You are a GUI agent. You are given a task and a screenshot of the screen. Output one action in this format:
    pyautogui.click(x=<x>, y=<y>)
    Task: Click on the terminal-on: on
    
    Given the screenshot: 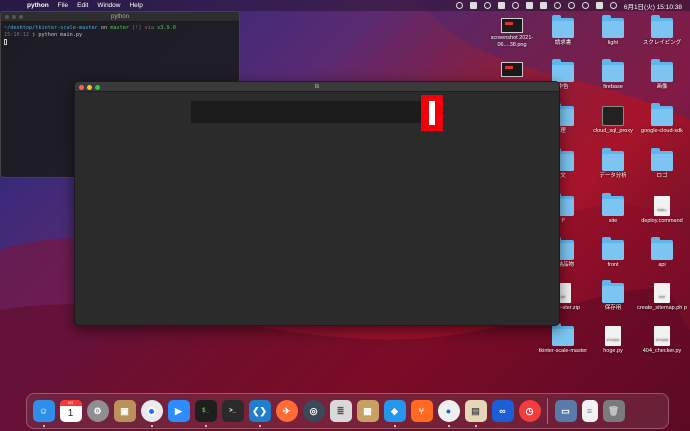 What is the action you would take?
    pyautogui.click(x=104, y=28)
    